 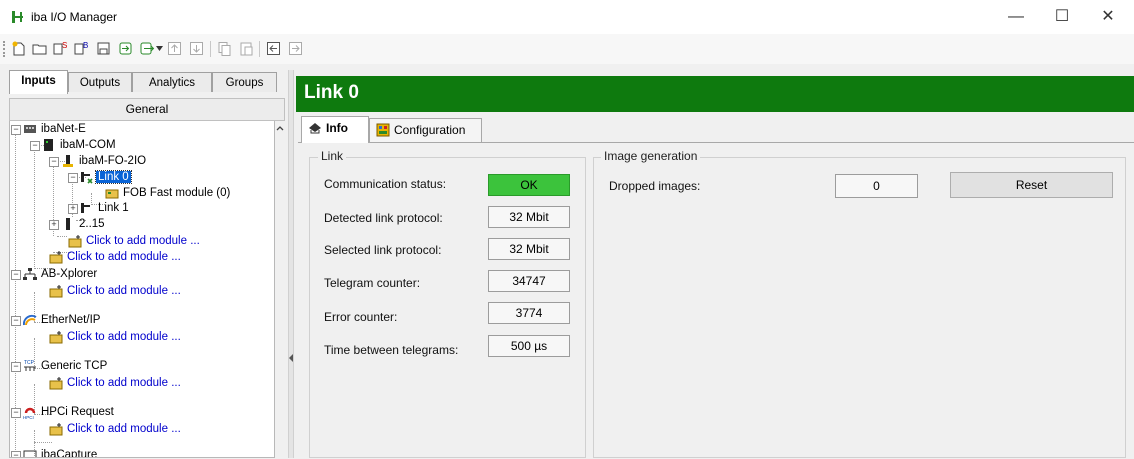 I want to click on telegram-counter-label: Telegram counter:, so click(x=372, y=283).